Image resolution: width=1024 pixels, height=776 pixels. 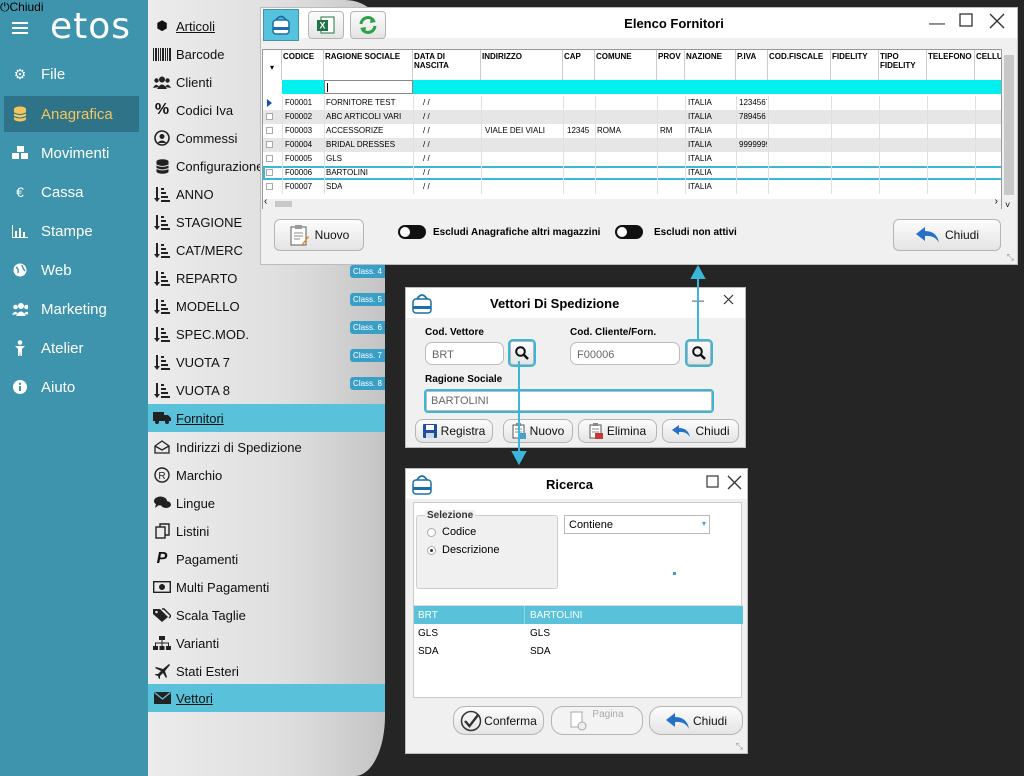 I want to click on col-header: PROV, so click(x=671, y=65).